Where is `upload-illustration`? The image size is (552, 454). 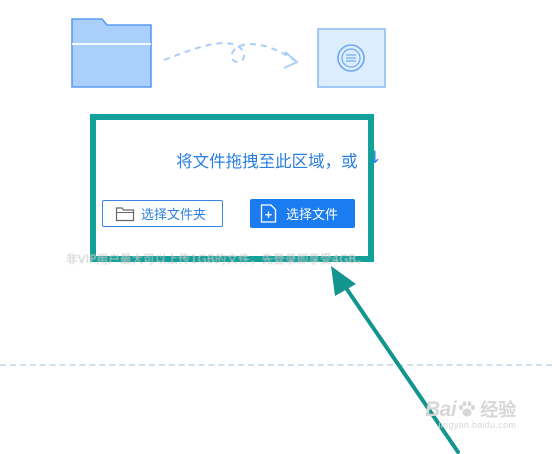
upload-illustration is located at coordinates (228, 53).